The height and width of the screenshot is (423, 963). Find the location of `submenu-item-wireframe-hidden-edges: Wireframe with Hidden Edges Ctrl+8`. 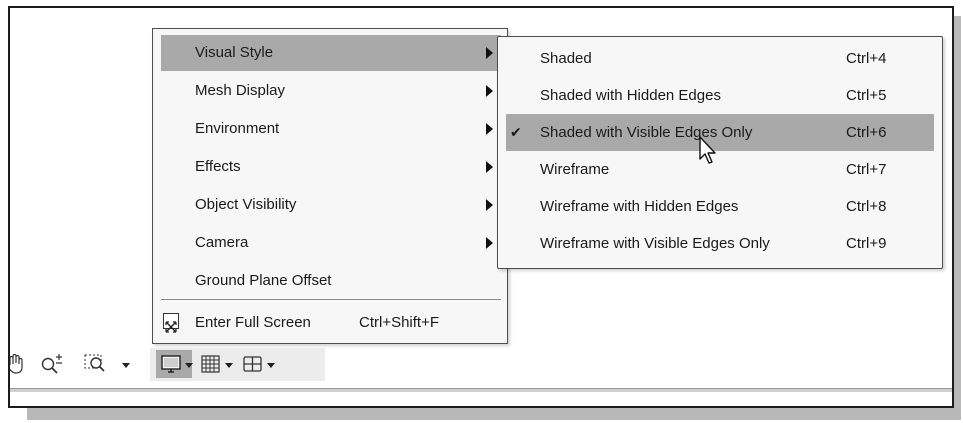

submenu-item-wireframe-hidden-edges: Wireframe with Hidden Edges Ctrl+8 is located at coordinates (720, 206).